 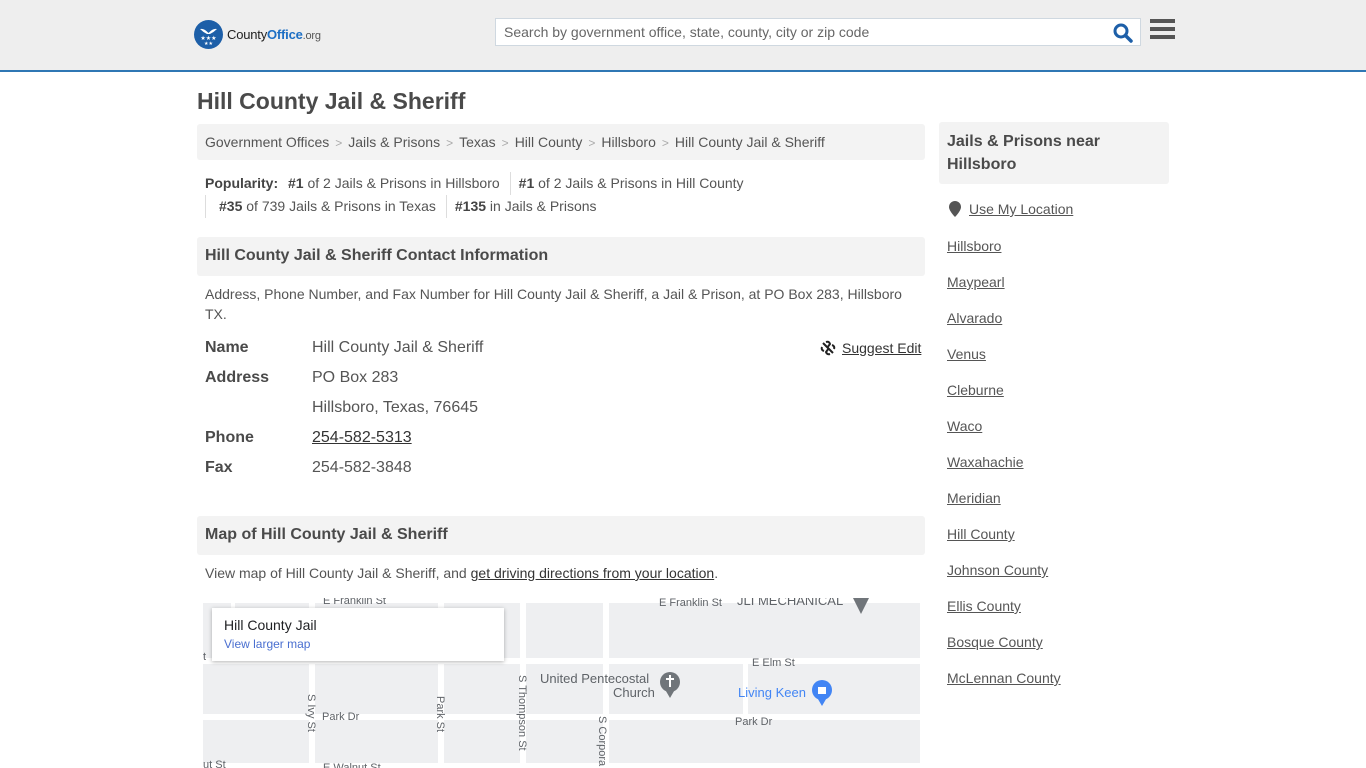 I want to click on fax-label: Fax, so click(x=219, y=467).